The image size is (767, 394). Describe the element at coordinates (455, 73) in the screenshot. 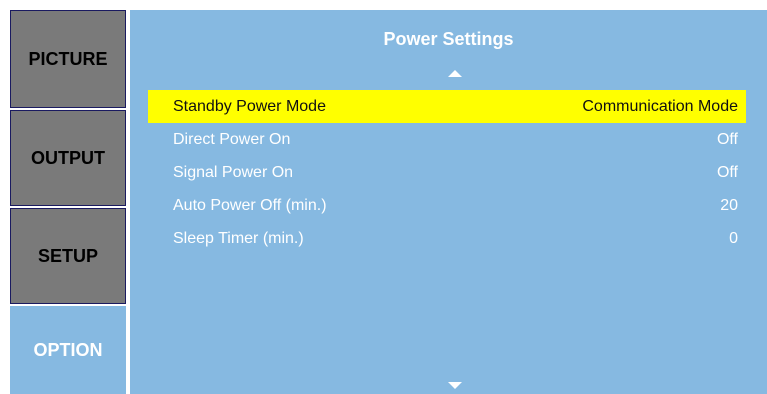

I see `scroll-up-icon` at that location.